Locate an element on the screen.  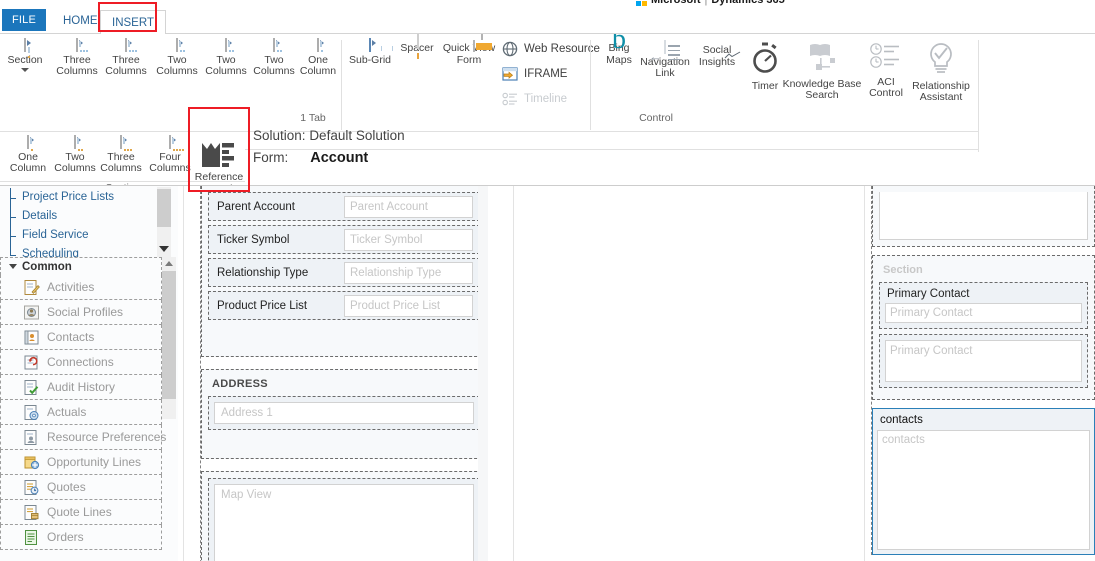
form-field-row: Relationship Type Relationship Type is located at coordinates (344, 272).